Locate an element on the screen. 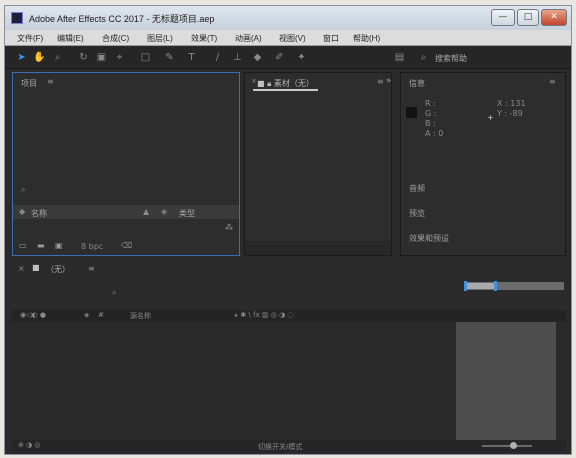 The height and width of the screenshot is (458, 576). search-icon: ⌕ is located at coordinates (423, 57).